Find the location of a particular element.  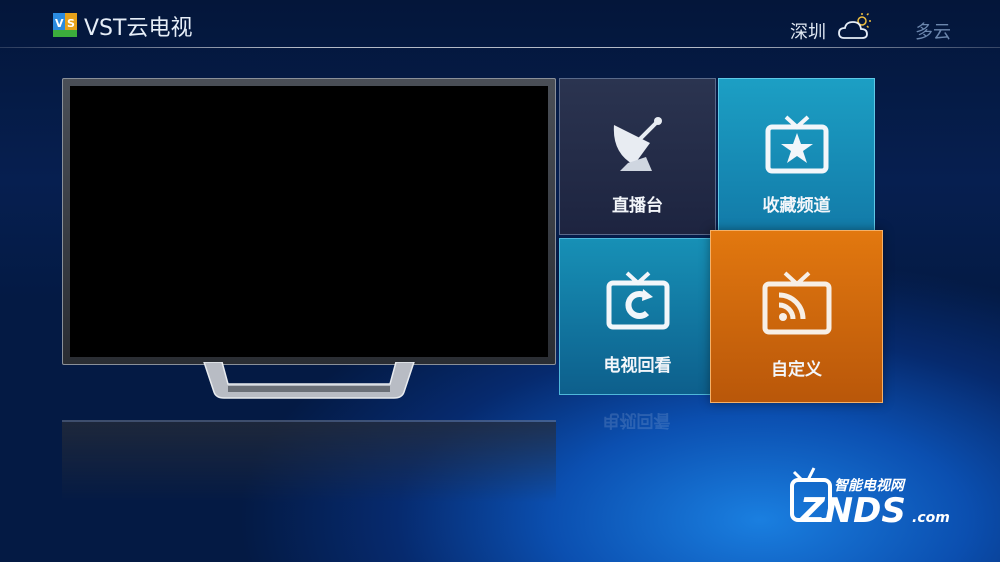

znds-watermark-logo: 智能电视网 ZNDS .com is located at coordinates (870, 498).